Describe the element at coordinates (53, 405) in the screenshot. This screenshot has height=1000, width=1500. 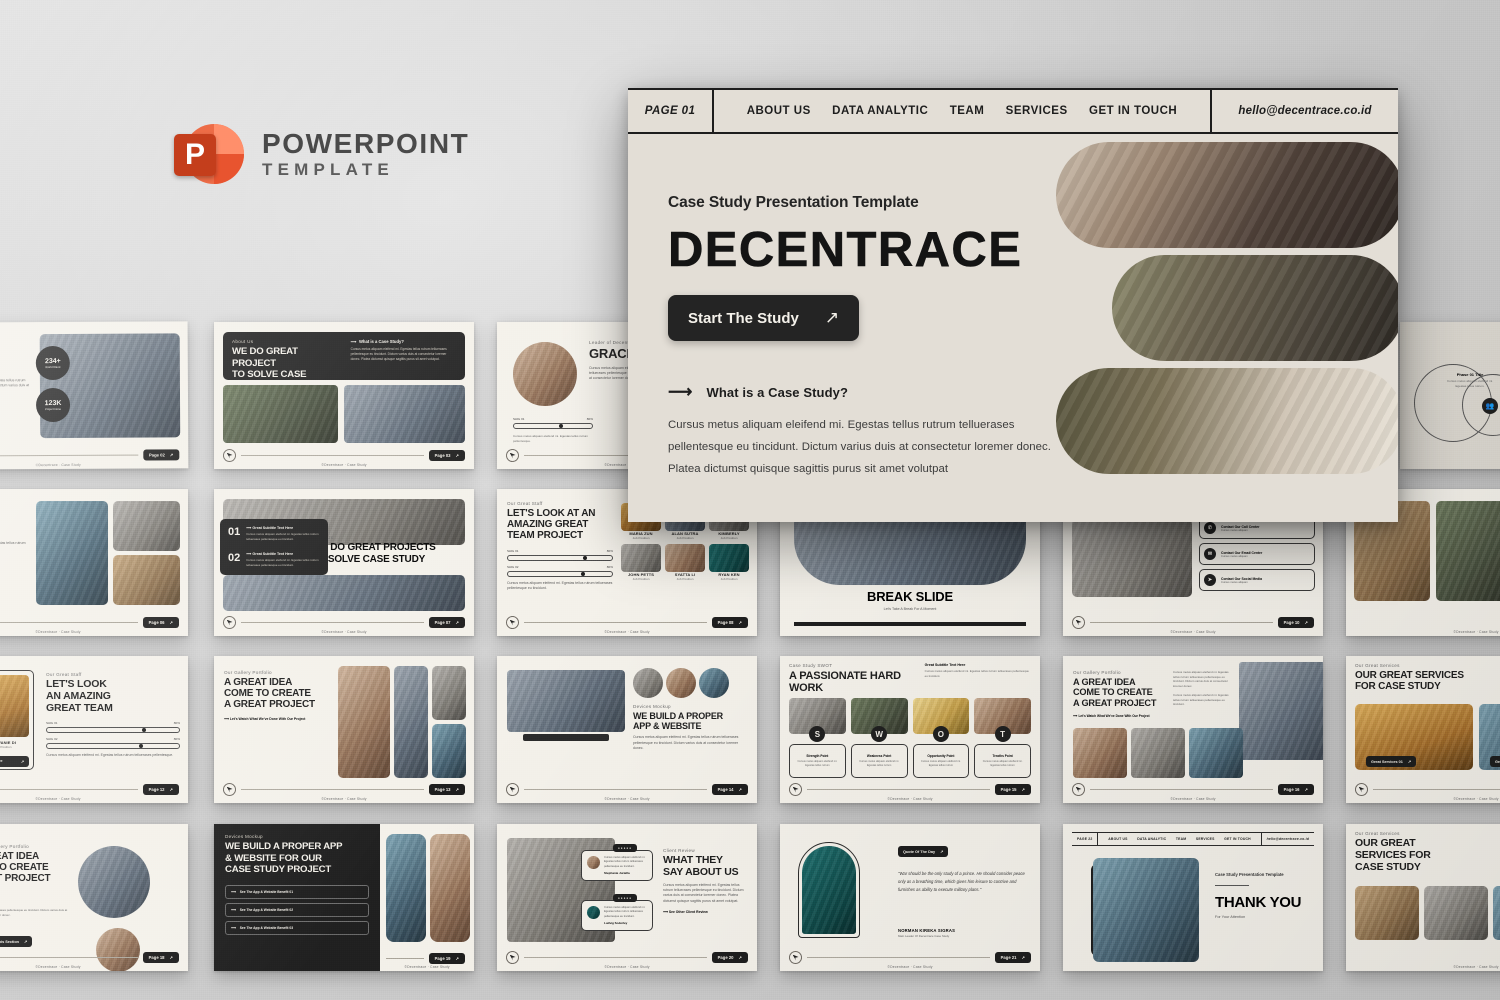
I see `stat-badge: 123K Project Done` at that location.